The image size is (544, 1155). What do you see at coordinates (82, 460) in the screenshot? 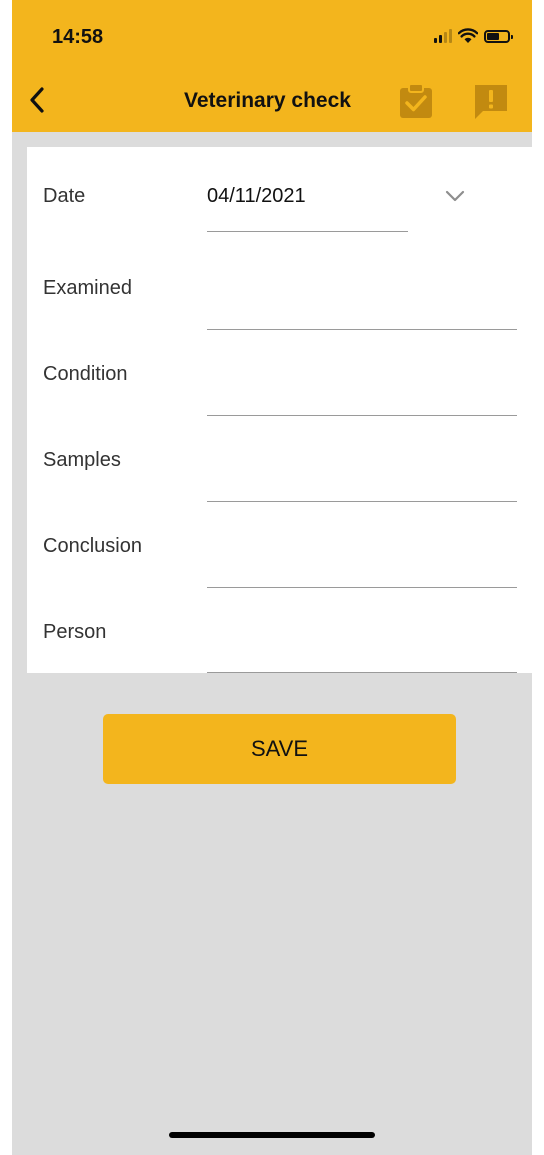
I see `samples-label: Samples` at bounding box center [82, 460].